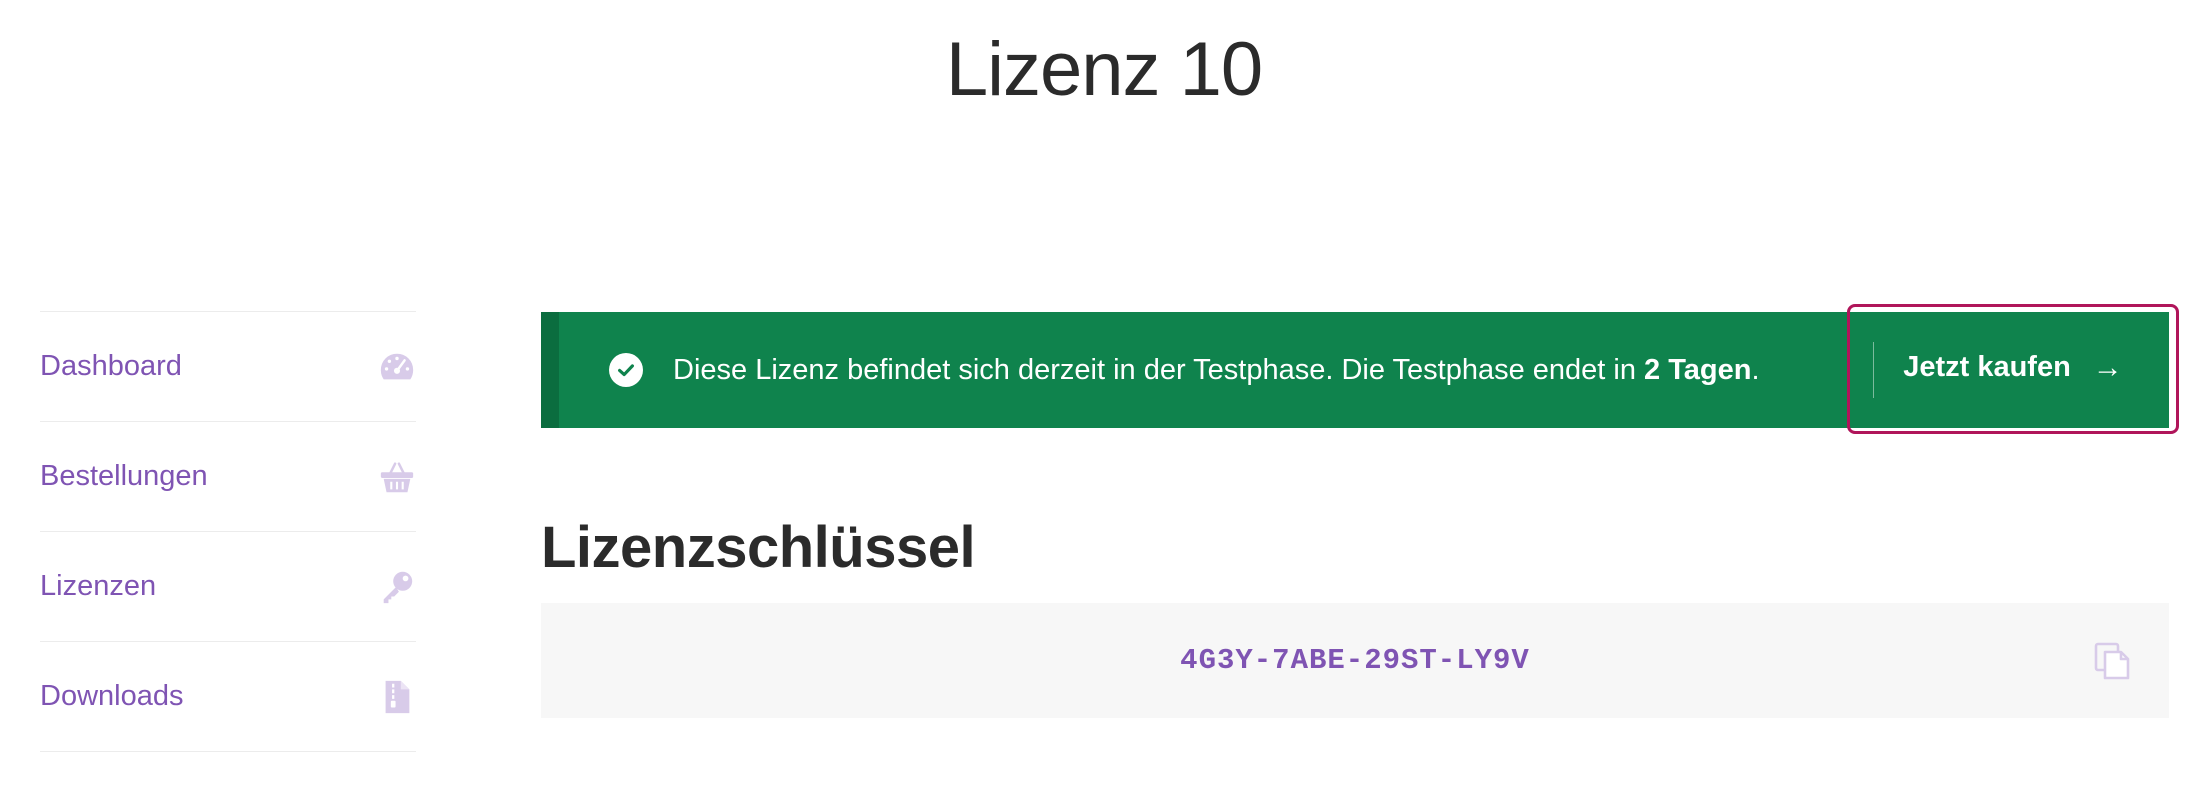 This screenshot has width=2208, height=793. I want to click on sidebar-item-label: Bestellungen, so click(124, 476).